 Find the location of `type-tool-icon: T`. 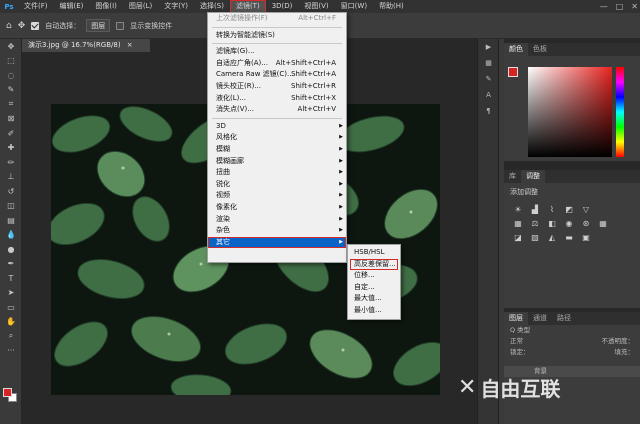

type-tool-icon: T is located at coordinates (11, 278).